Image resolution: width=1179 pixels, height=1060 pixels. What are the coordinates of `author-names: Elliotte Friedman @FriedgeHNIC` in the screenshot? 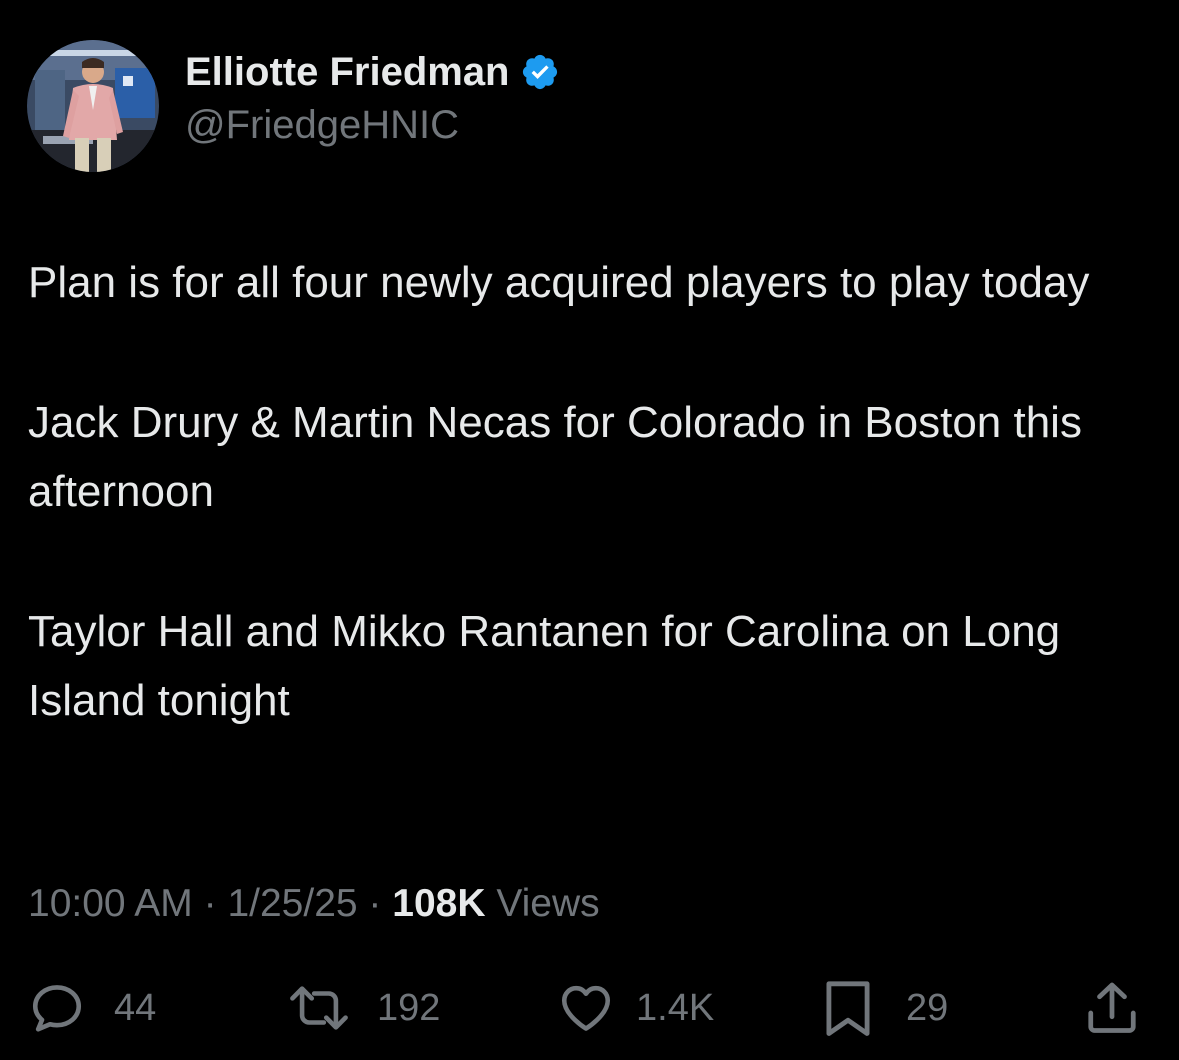 It's located at (372, 99).